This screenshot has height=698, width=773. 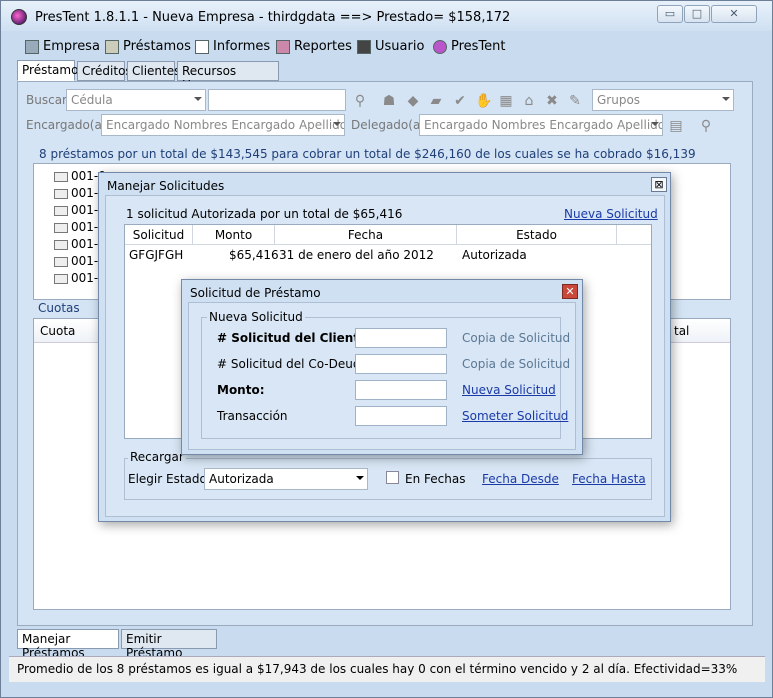 What do you see at coordinates (401, 338) in the screenshot?
I see `cliente-input` at bounding box center [401, 338].